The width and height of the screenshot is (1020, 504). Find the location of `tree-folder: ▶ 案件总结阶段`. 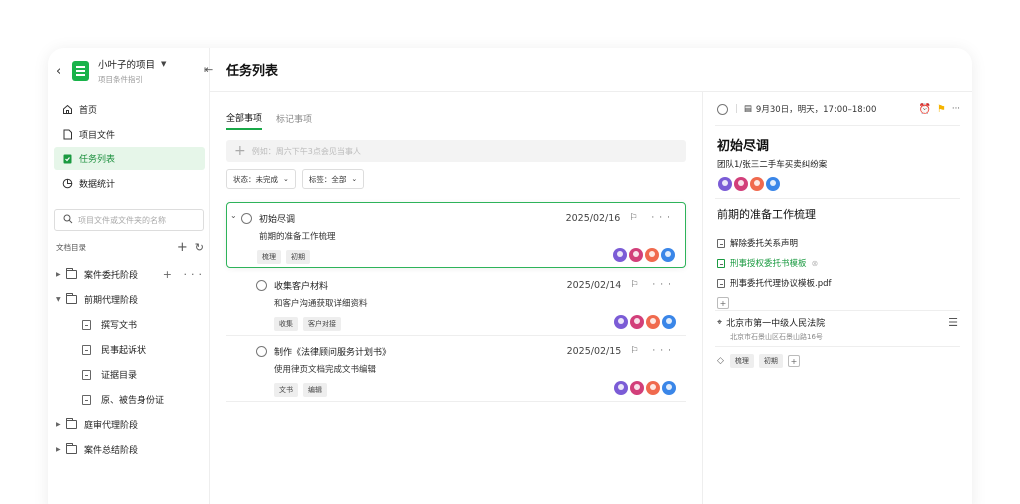

tree-folder: ▶ 案件总结阶段 is located at coordinates (131, 449).